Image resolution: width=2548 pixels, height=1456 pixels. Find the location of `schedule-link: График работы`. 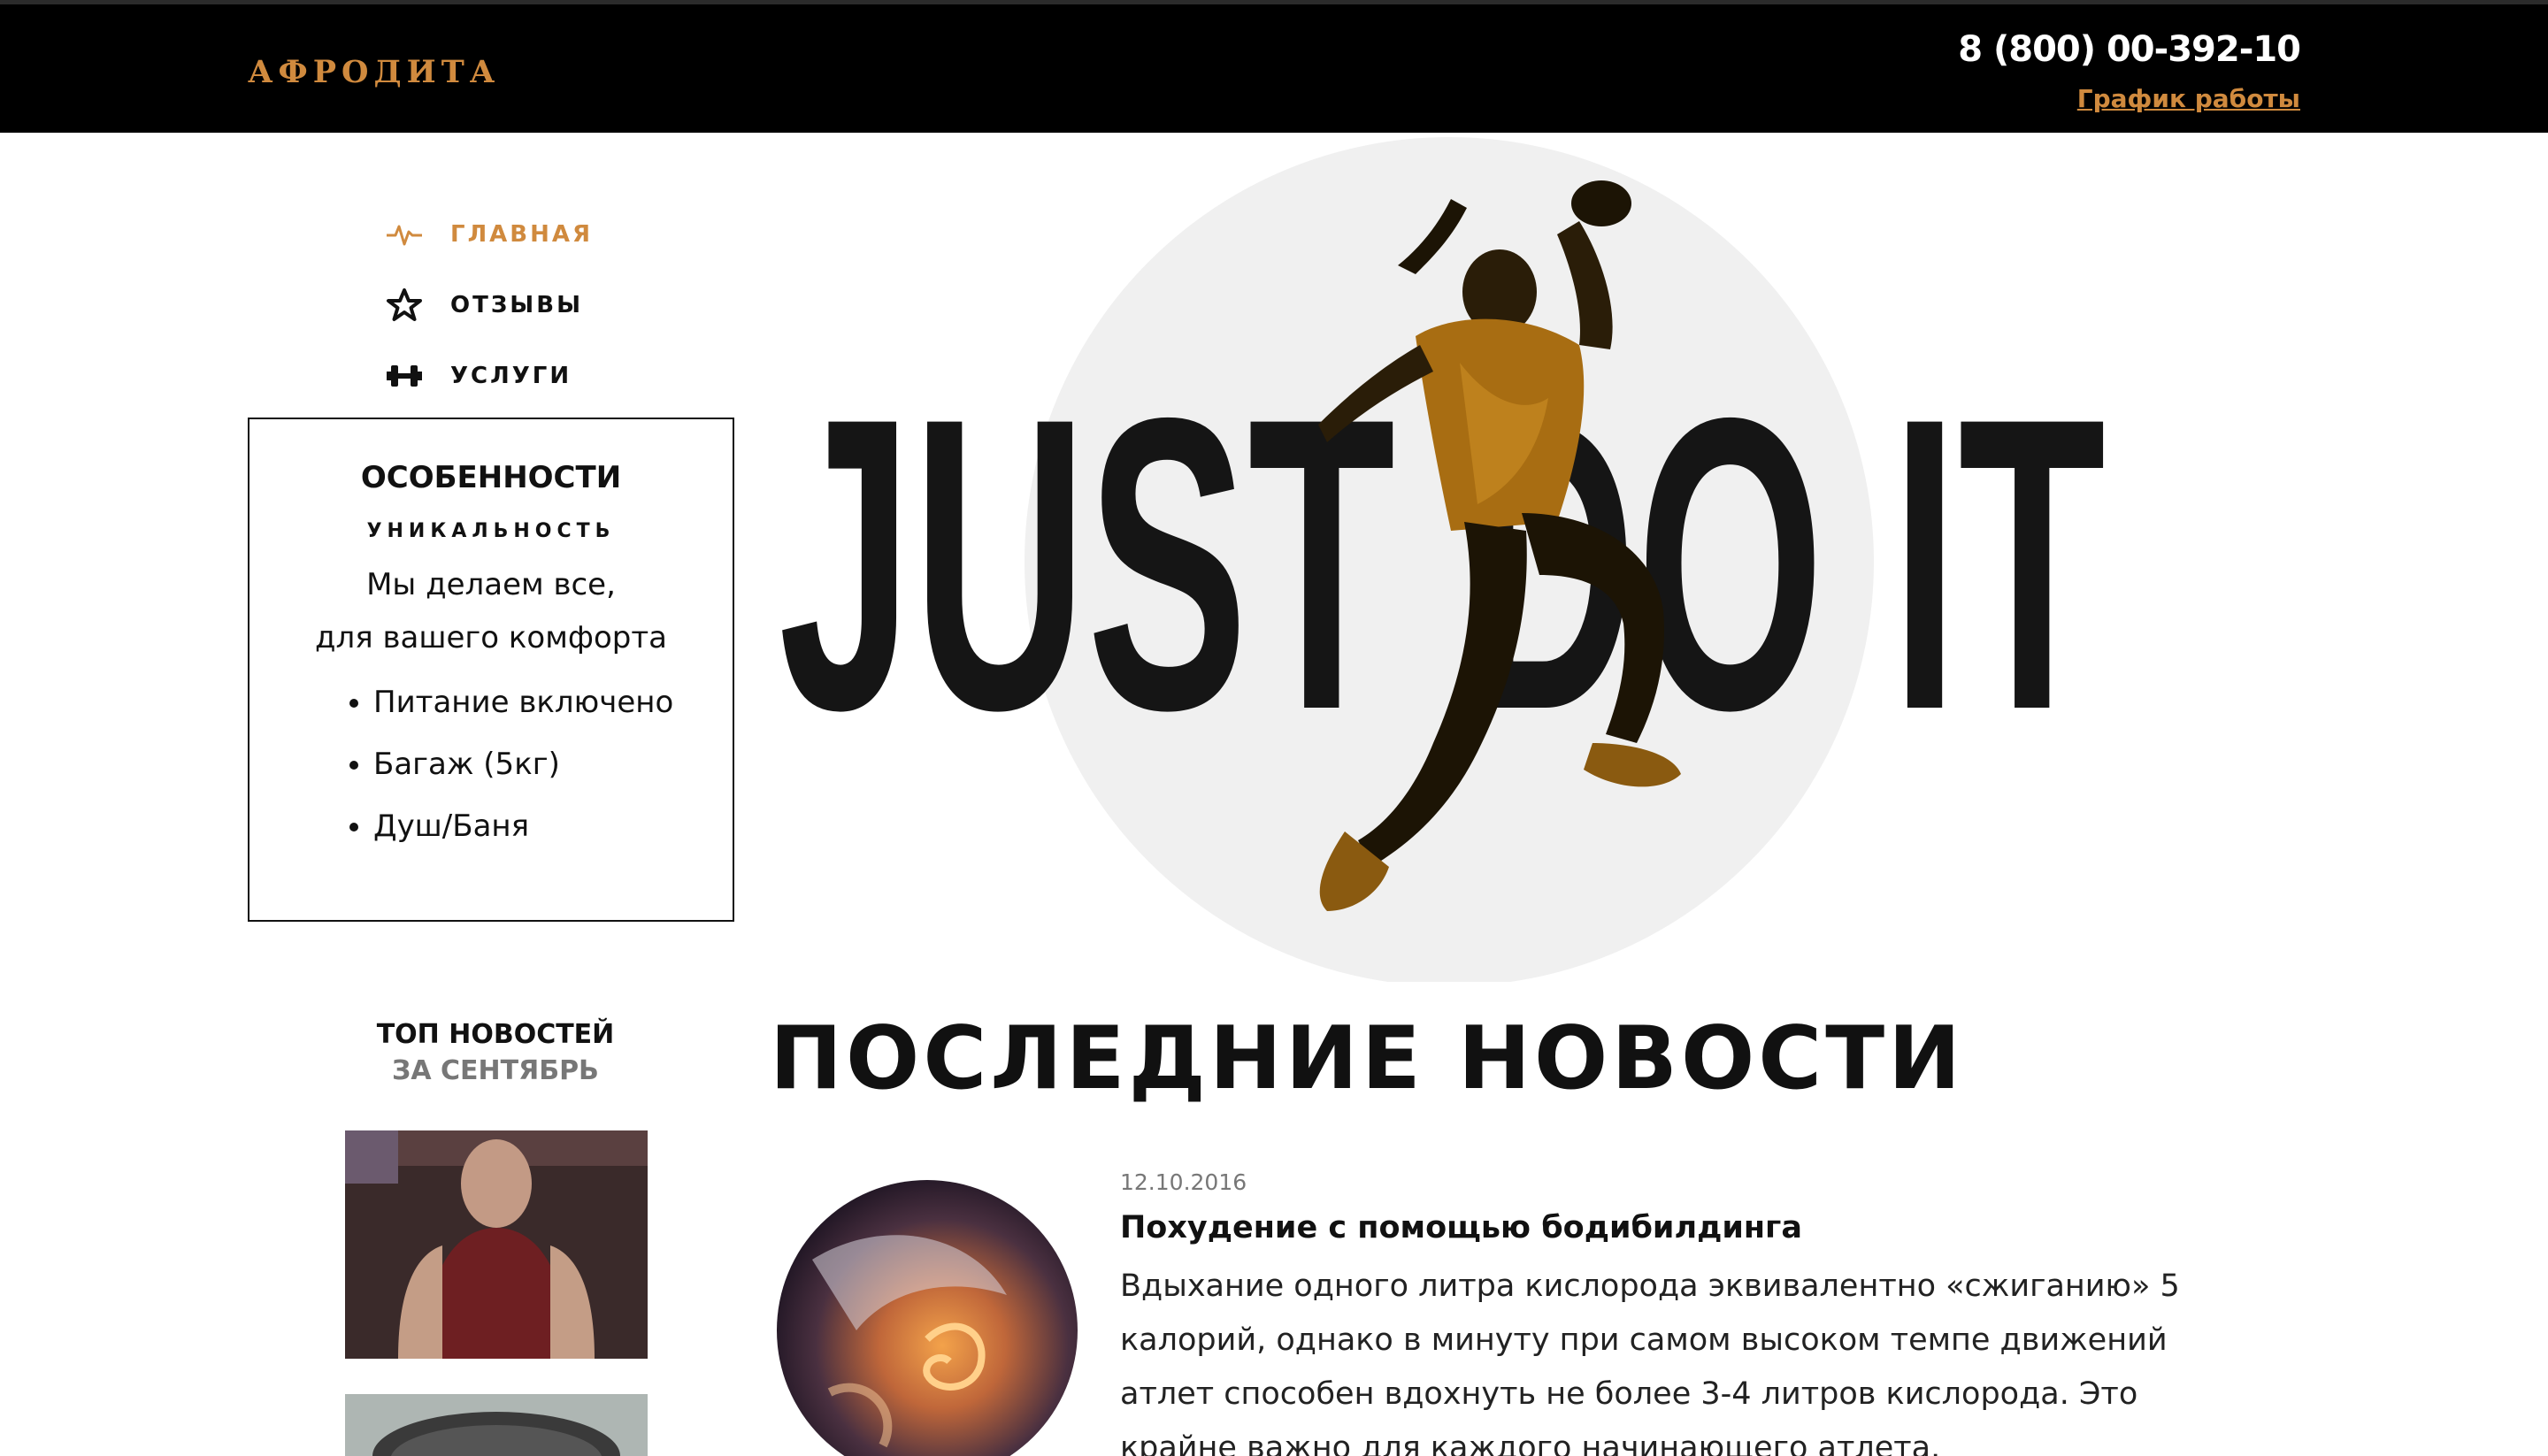

schedule-link: График работы is located at coordinates (2188, 98).